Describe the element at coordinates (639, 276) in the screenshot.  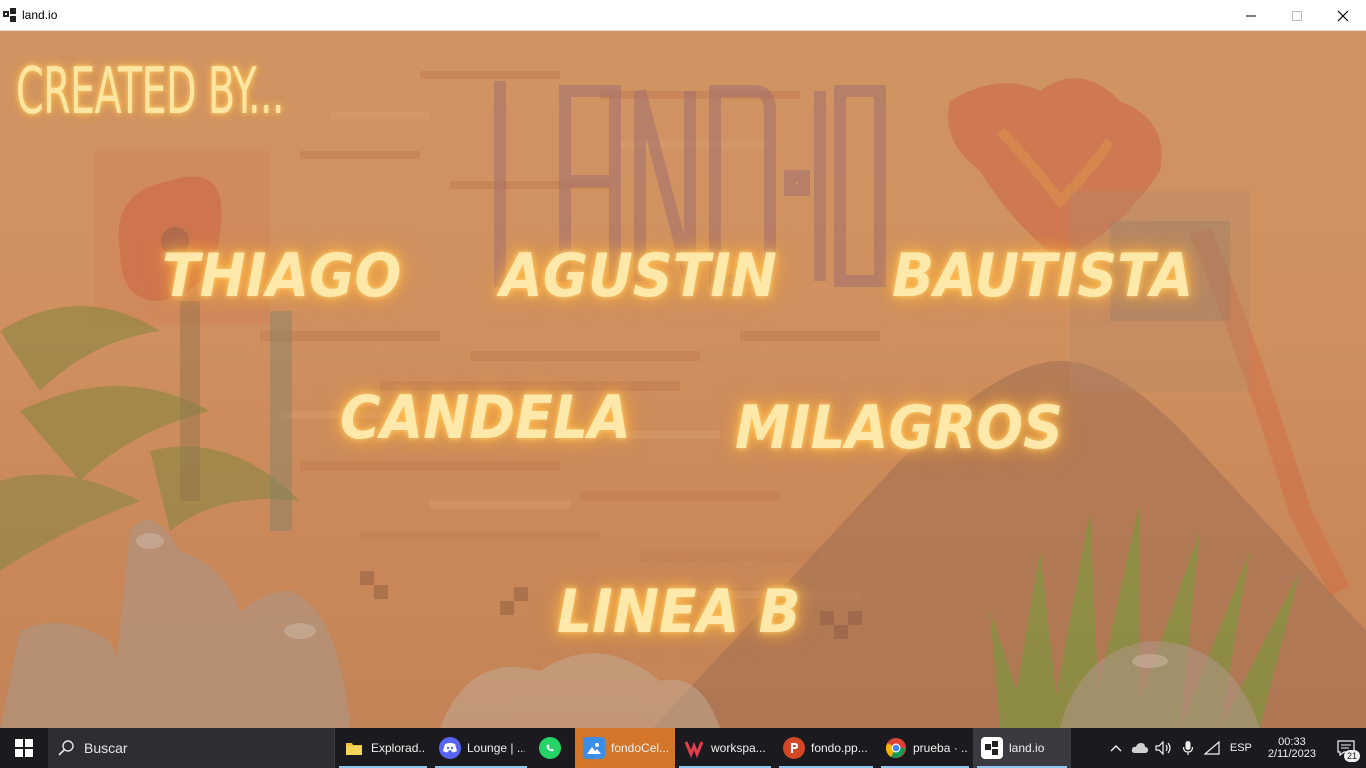
I see `credit-name-agustin: AGUSTIN` at that location.